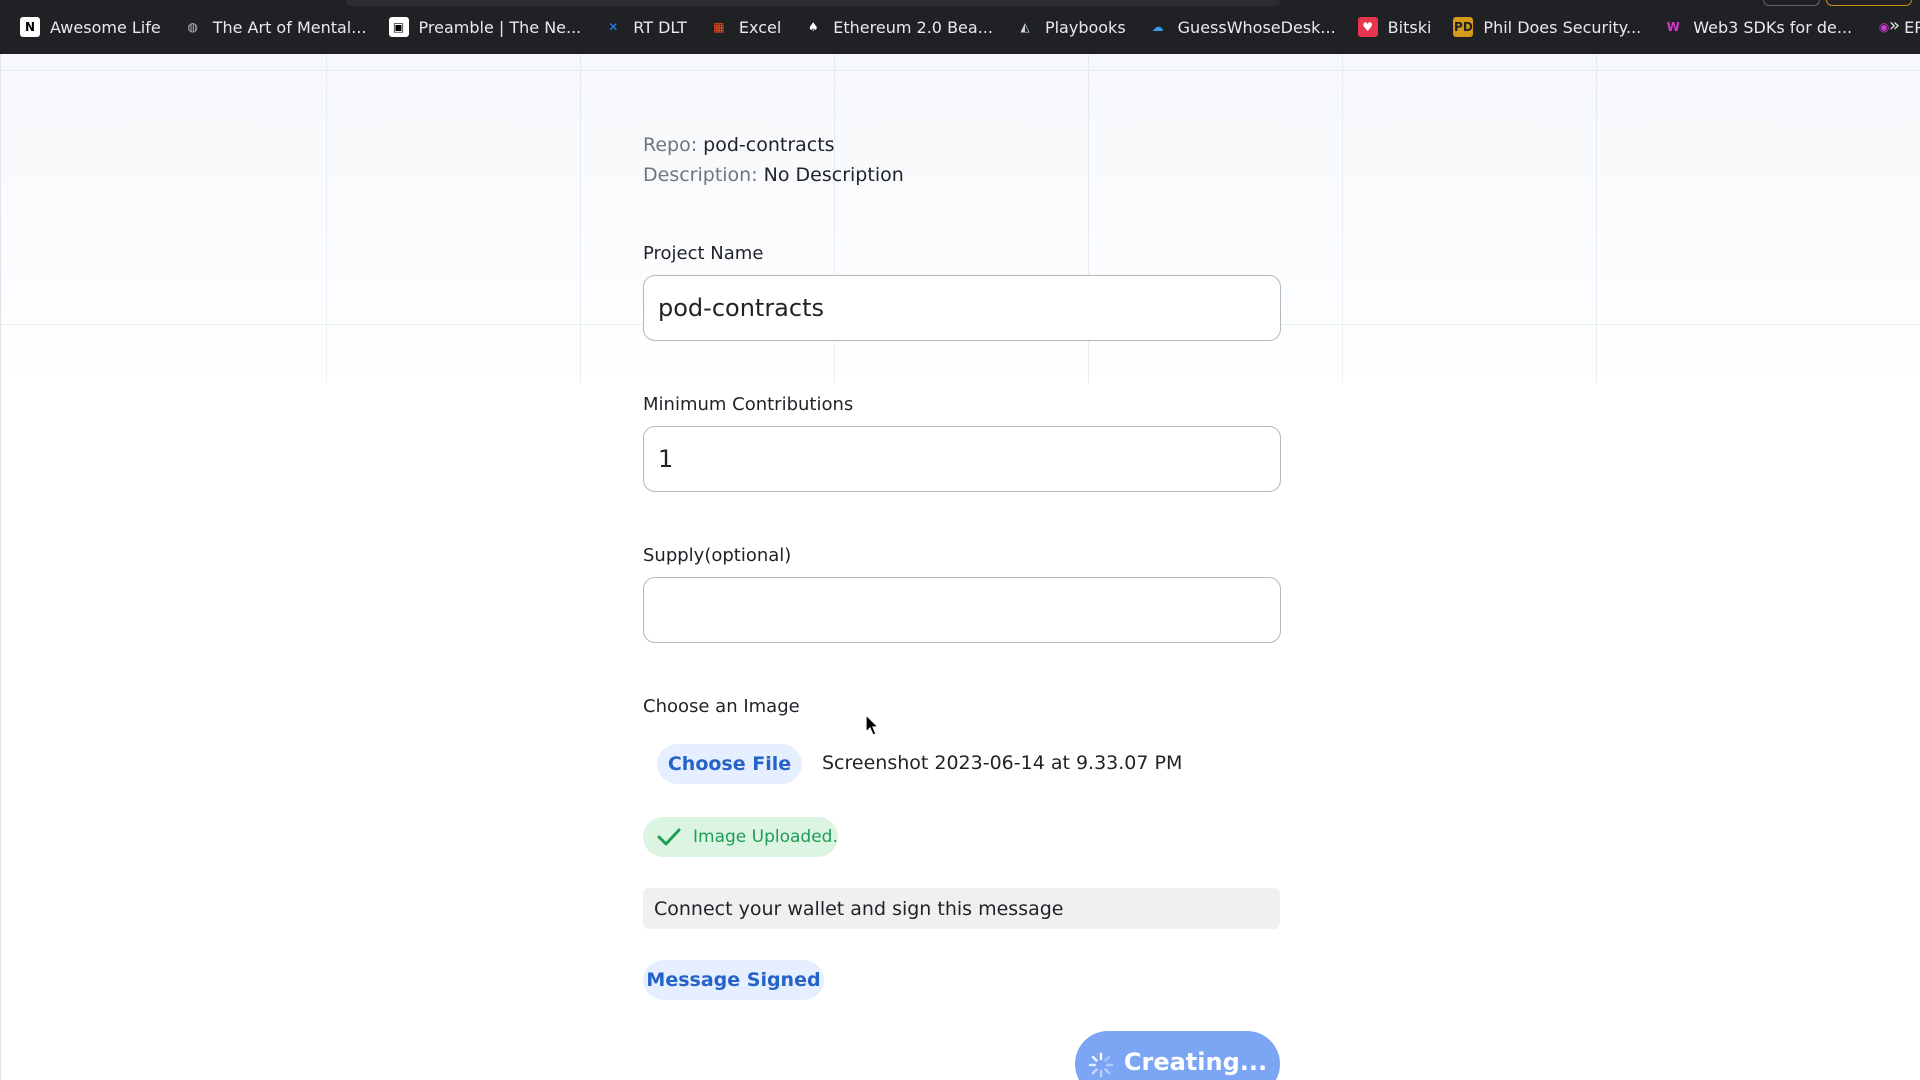 This screenshot has width=1920, height=1080. Describe the element at coordinates (1025, 27) in the screenshot. I see `playbooks-icon: ◭` at that location.